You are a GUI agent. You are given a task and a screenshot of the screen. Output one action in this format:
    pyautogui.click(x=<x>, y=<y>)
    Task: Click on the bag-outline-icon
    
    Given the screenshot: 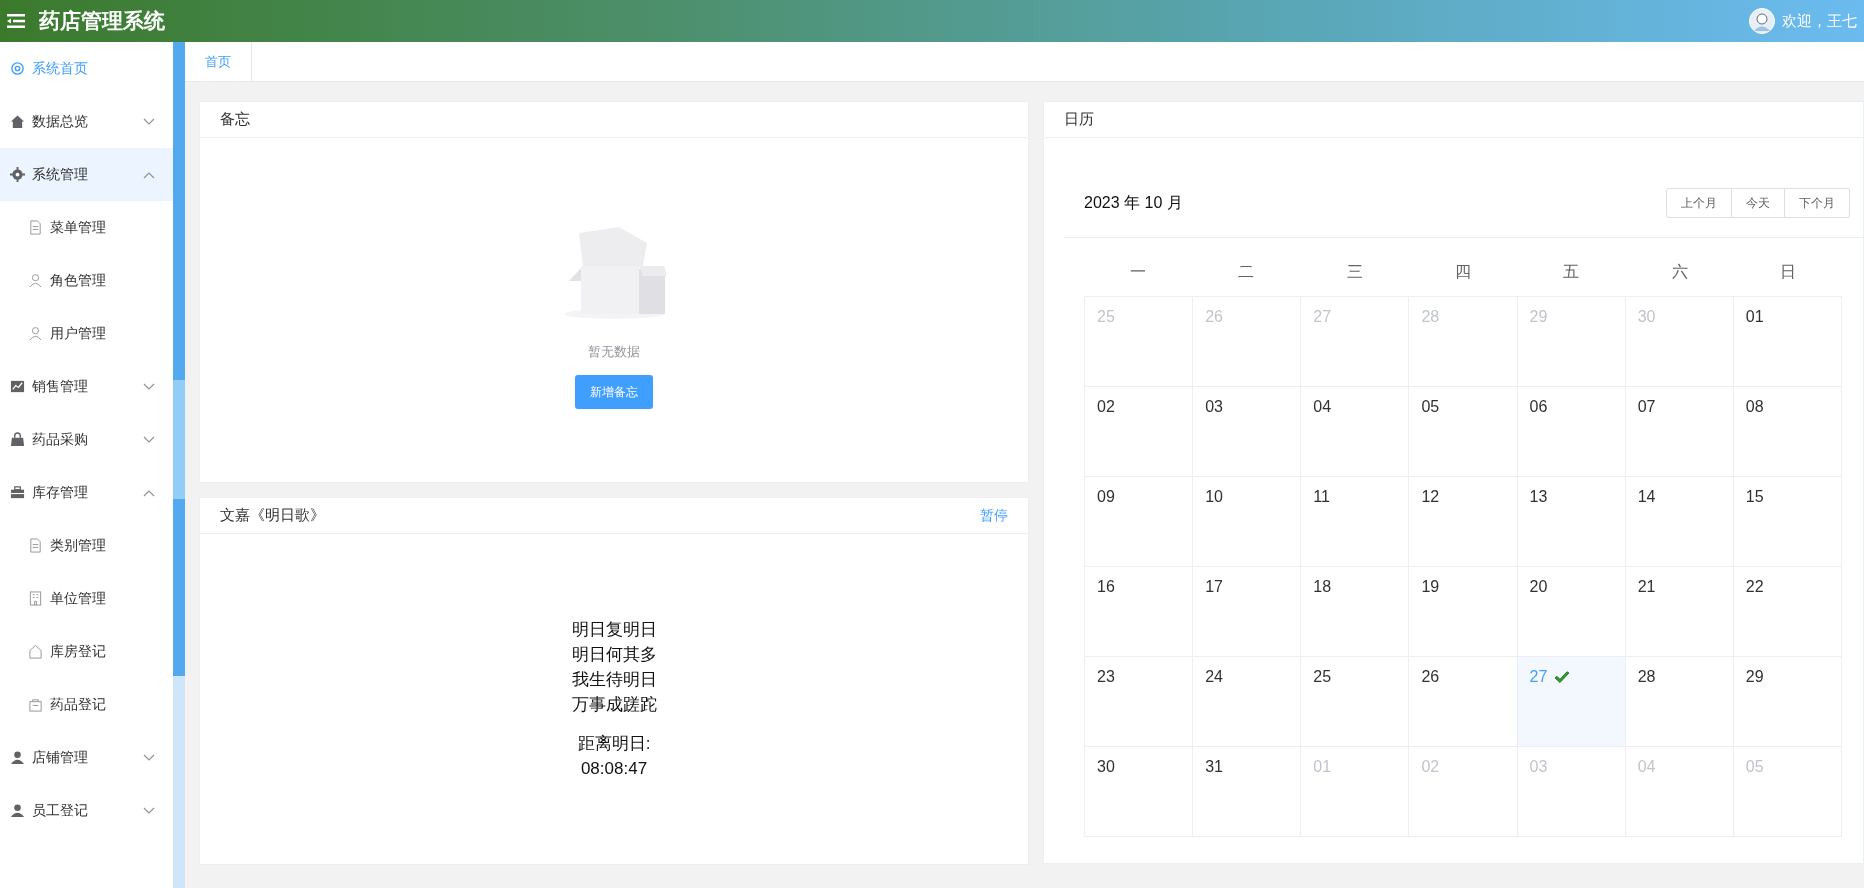 What is the action you would take?
    pyautogui.click(x=35, y=704)
    